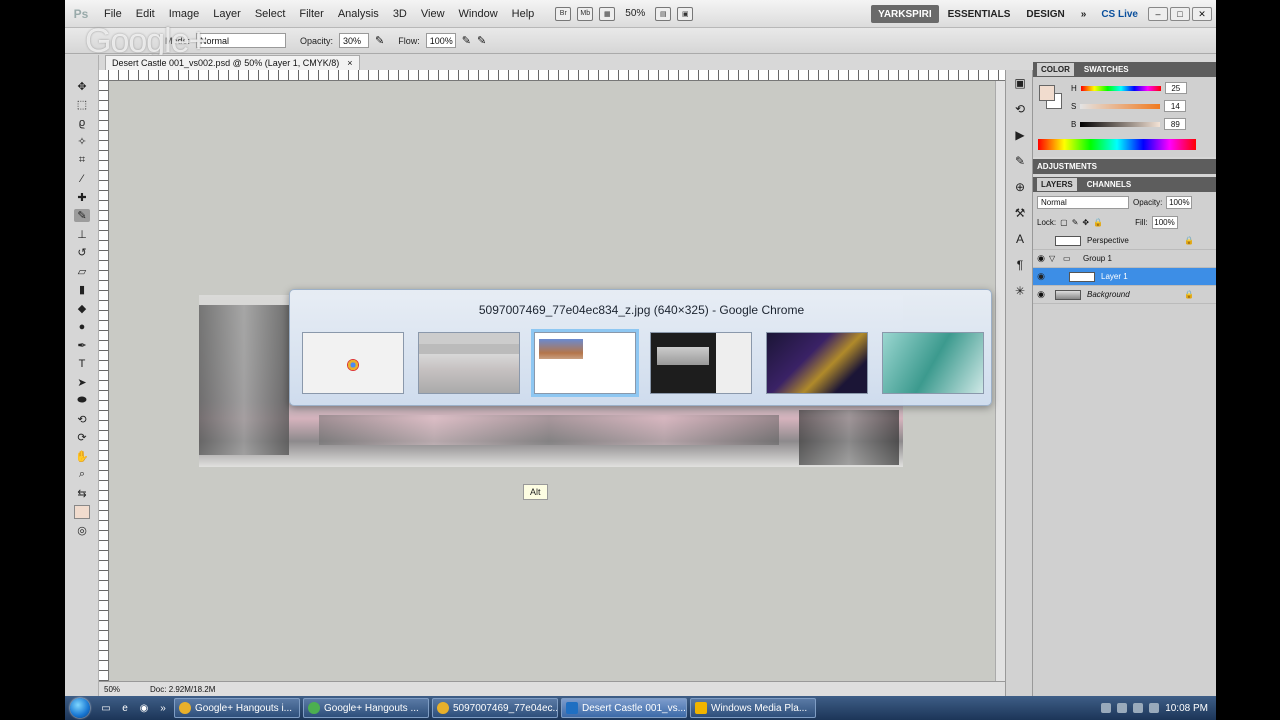 Image resolution: width=1280 pixels, height=720 pixels. Describe the element at coordinates (1186, 708) in the screenshot. I see `clock: 10:08 PM` at that location.